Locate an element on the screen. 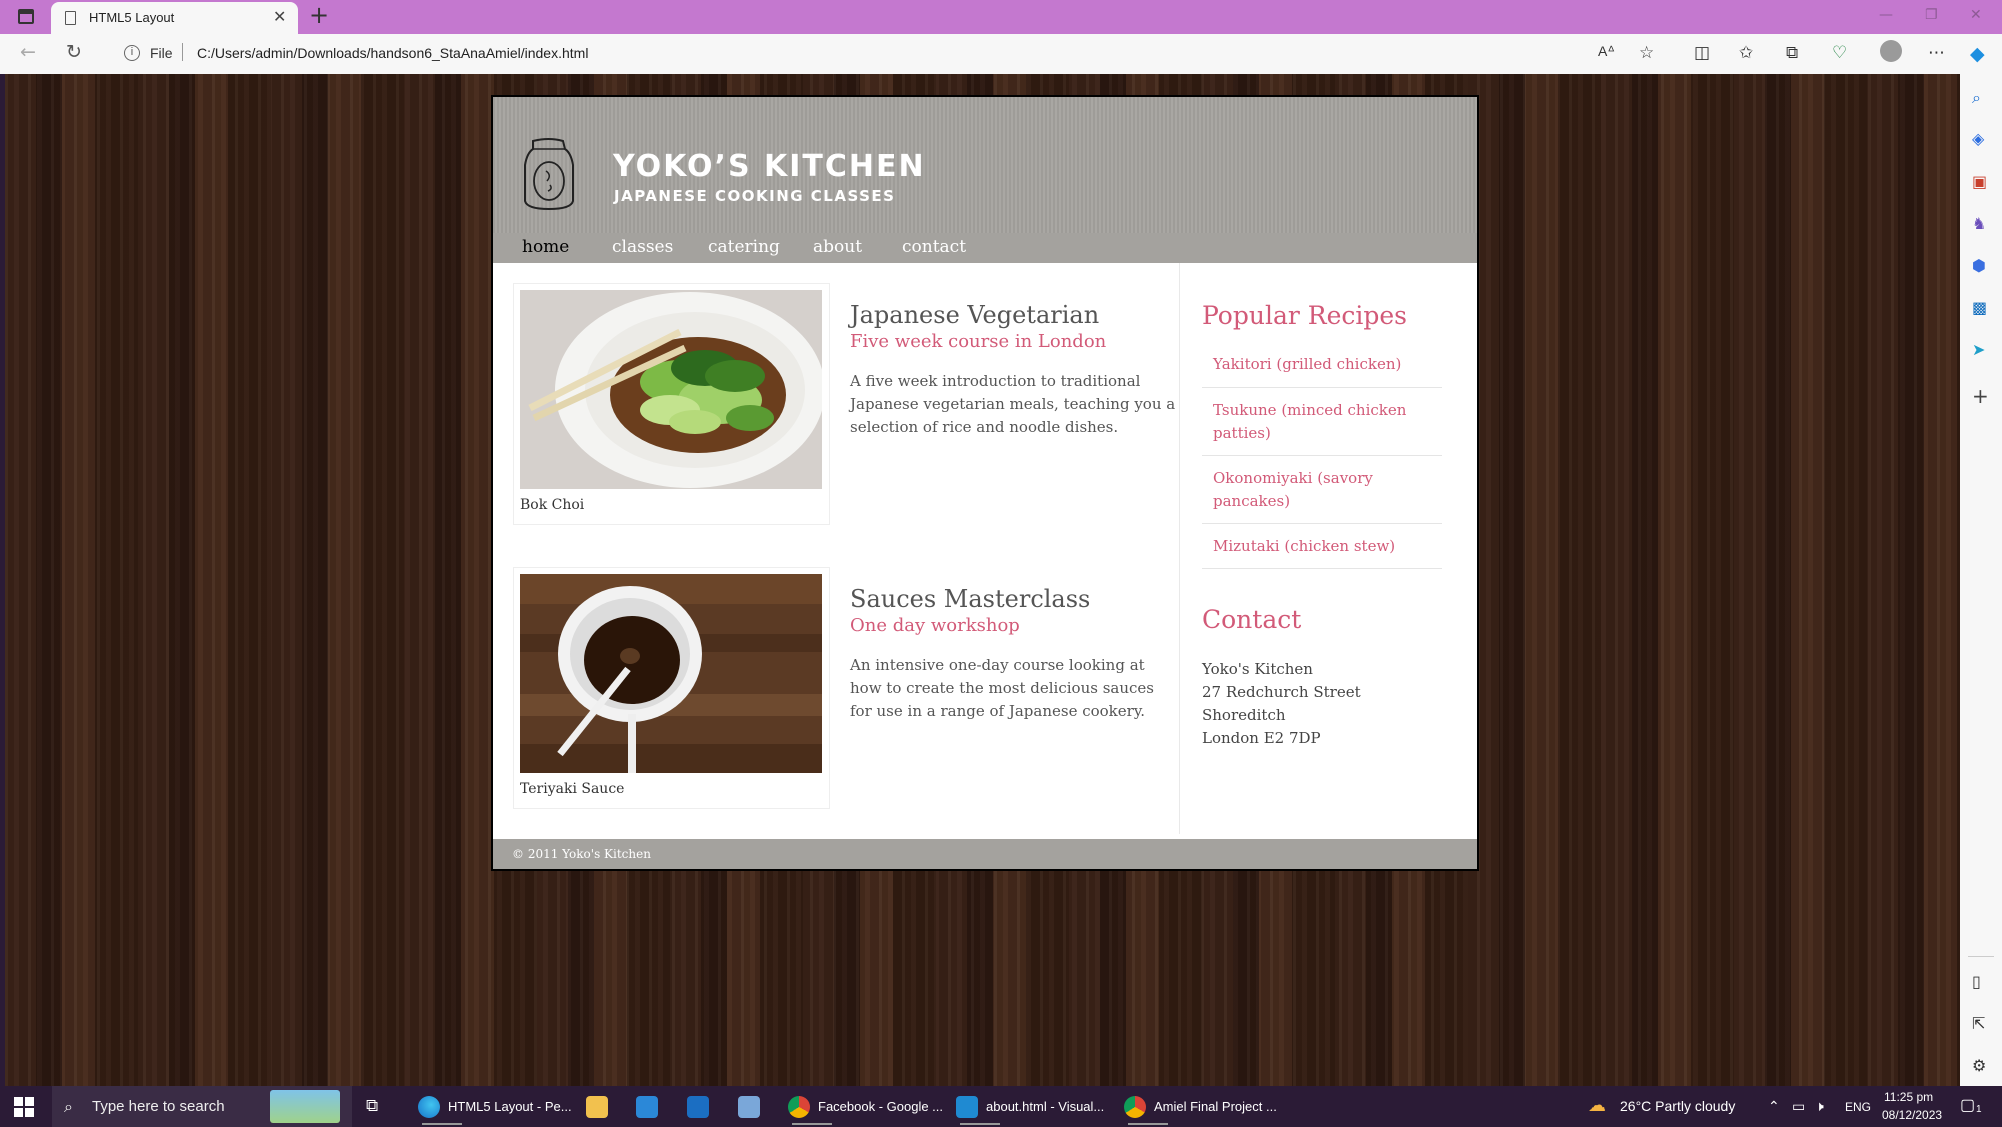 The image size is (2002, 1127). search-placeholder: Type here to search is located at coordinates (158, 1106).